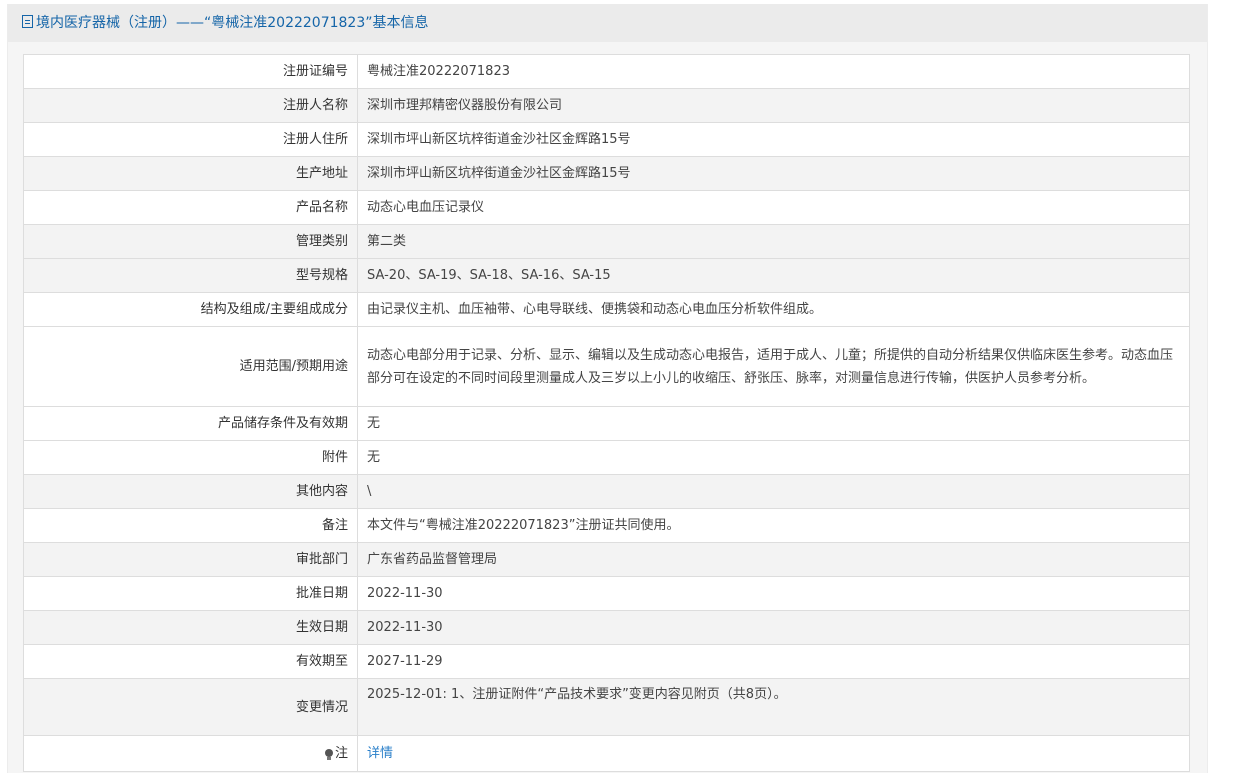  What do you see at coordinates (190, 423) in the screenshot?
I see `row-label: 产品储存条件及有效期` at bounding box center [190, 423].